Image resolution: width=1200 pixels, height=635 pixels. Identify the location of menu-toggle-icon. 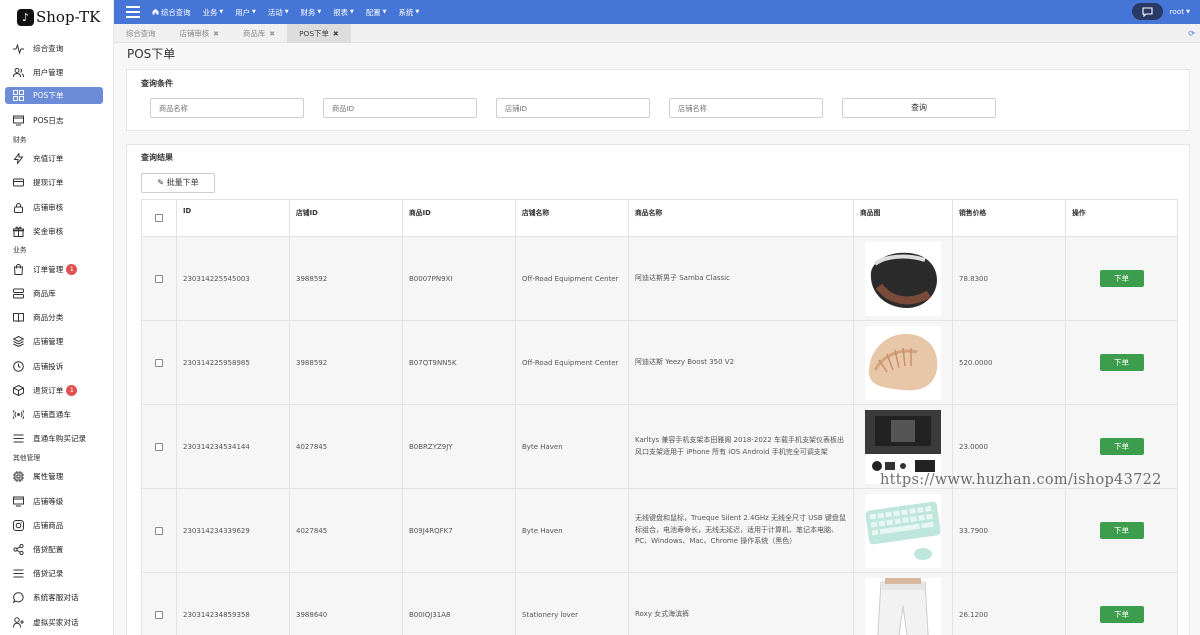
(133, 12).